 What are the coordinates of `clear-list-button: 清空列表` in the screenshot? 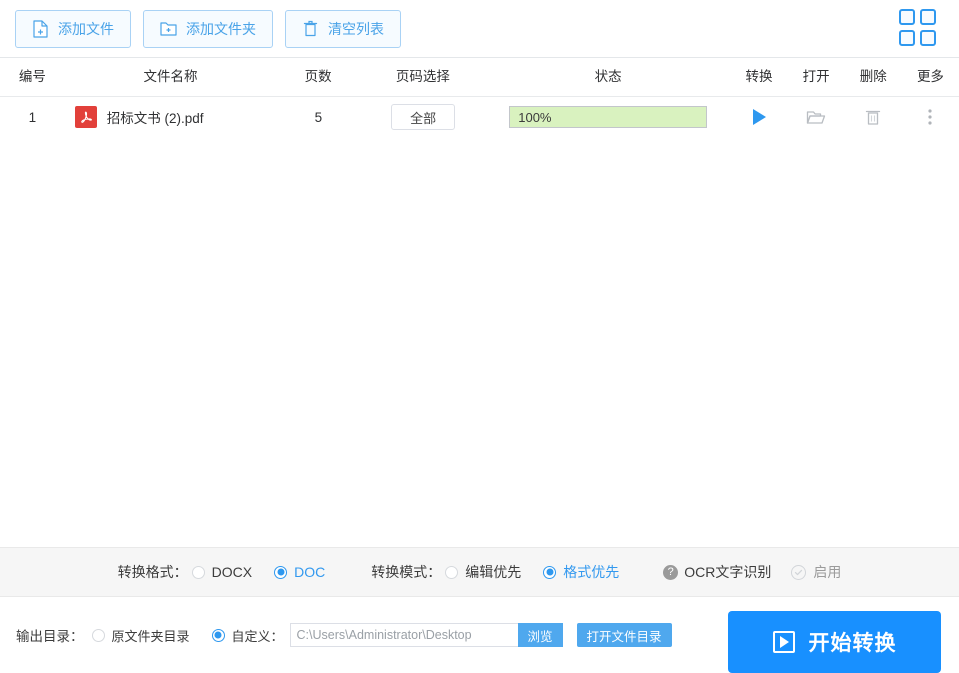 It's located at (343, 28).